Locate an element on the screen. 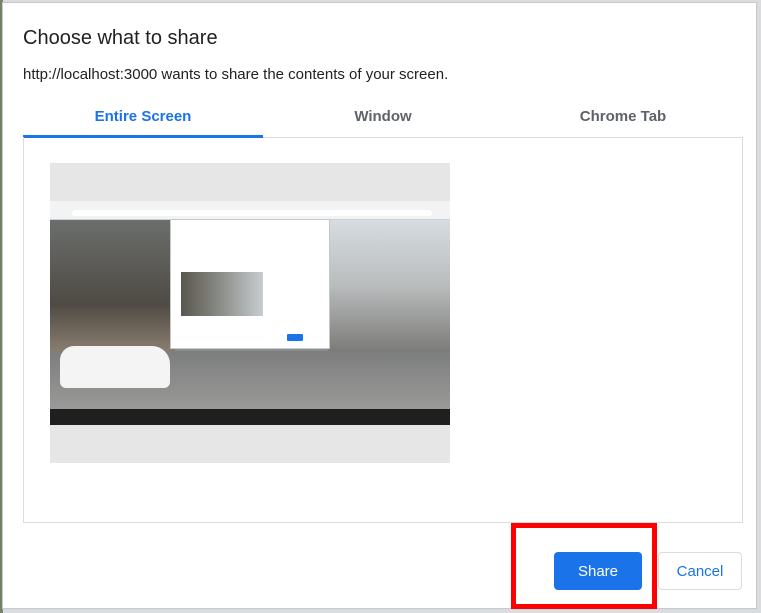 This screenshot has width=761, height=613. preview-browser-bar is located at coordinates (250, 210).